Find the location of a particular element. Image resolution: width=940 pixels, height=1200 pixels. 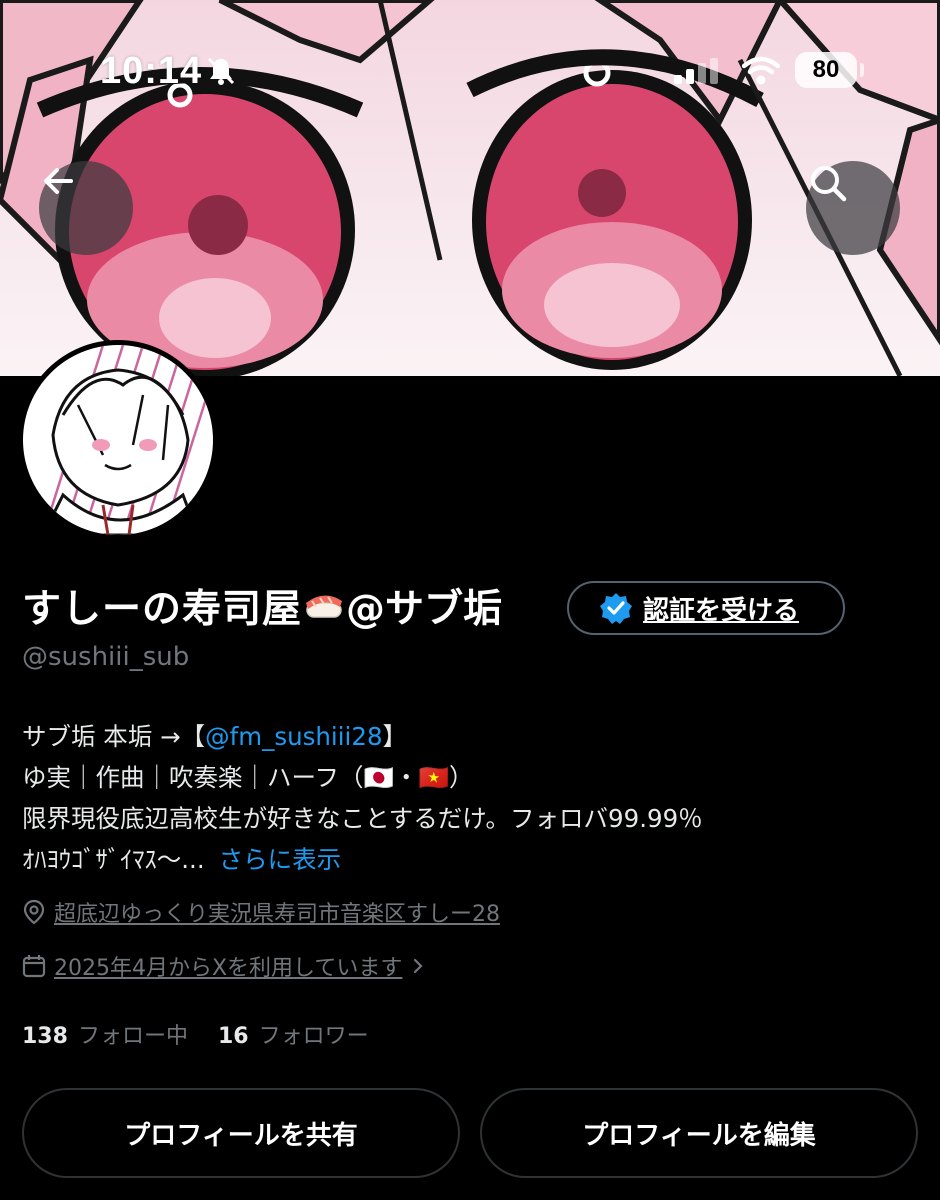

bio-line-1-suffix: 】 is located at coordinates (395, 736).